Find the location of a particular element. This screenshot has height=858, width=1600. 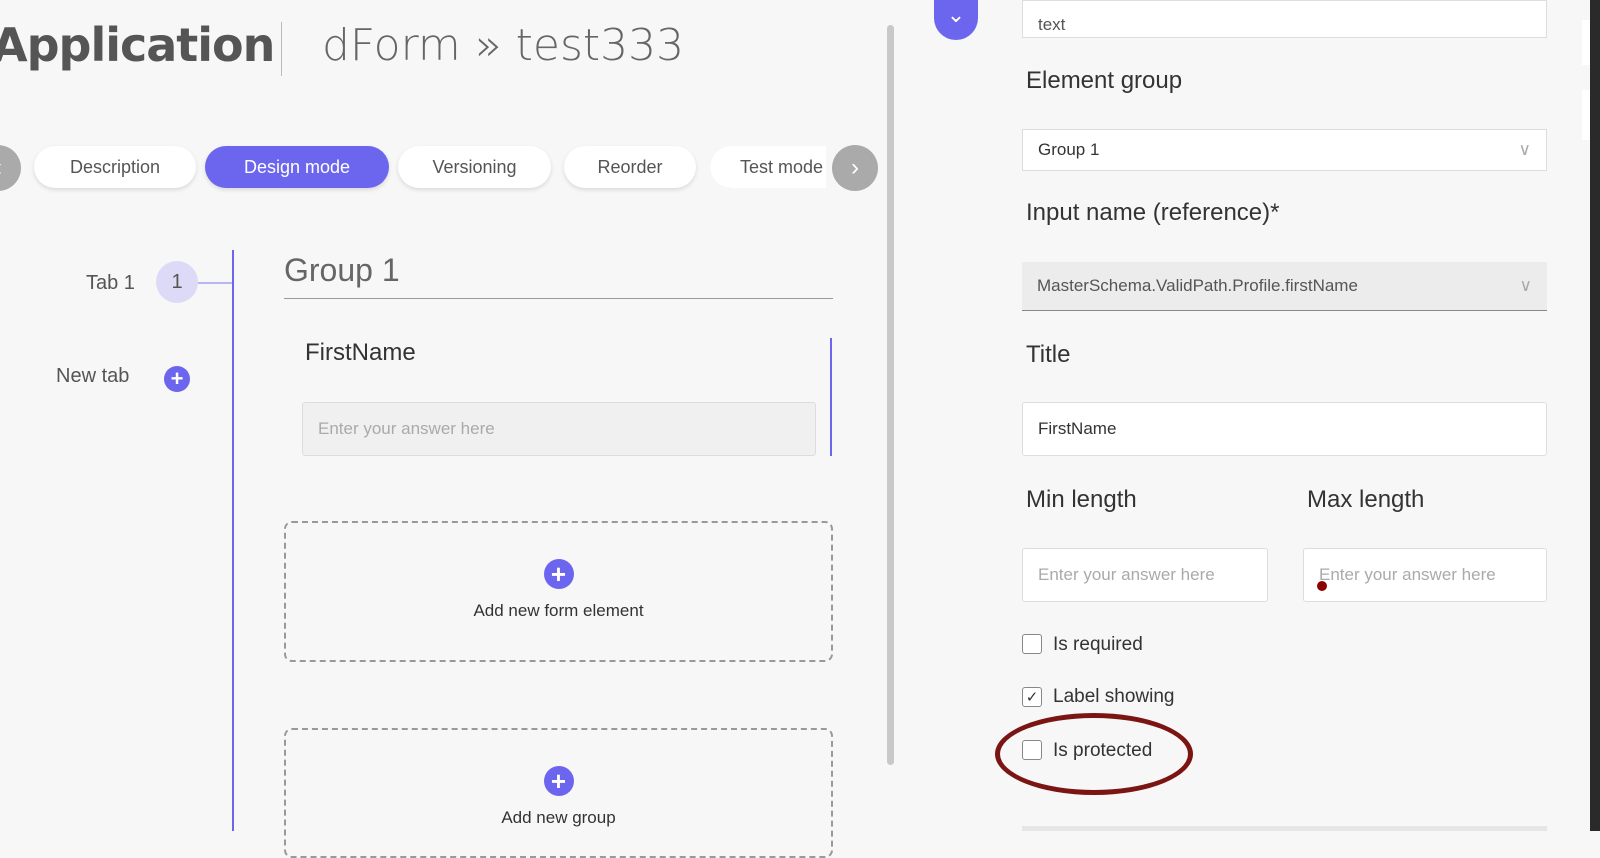

new-tab-label: New tab is located at coordinates (92, 376).